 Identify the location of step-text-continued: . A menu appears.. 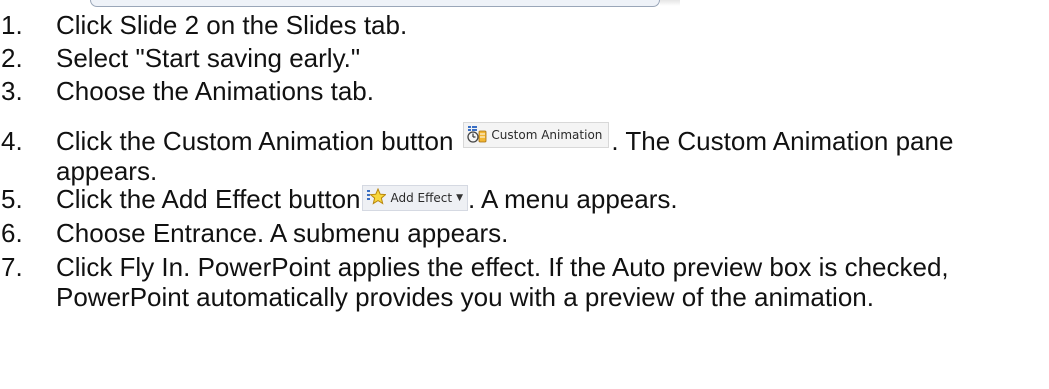
(573, 199).